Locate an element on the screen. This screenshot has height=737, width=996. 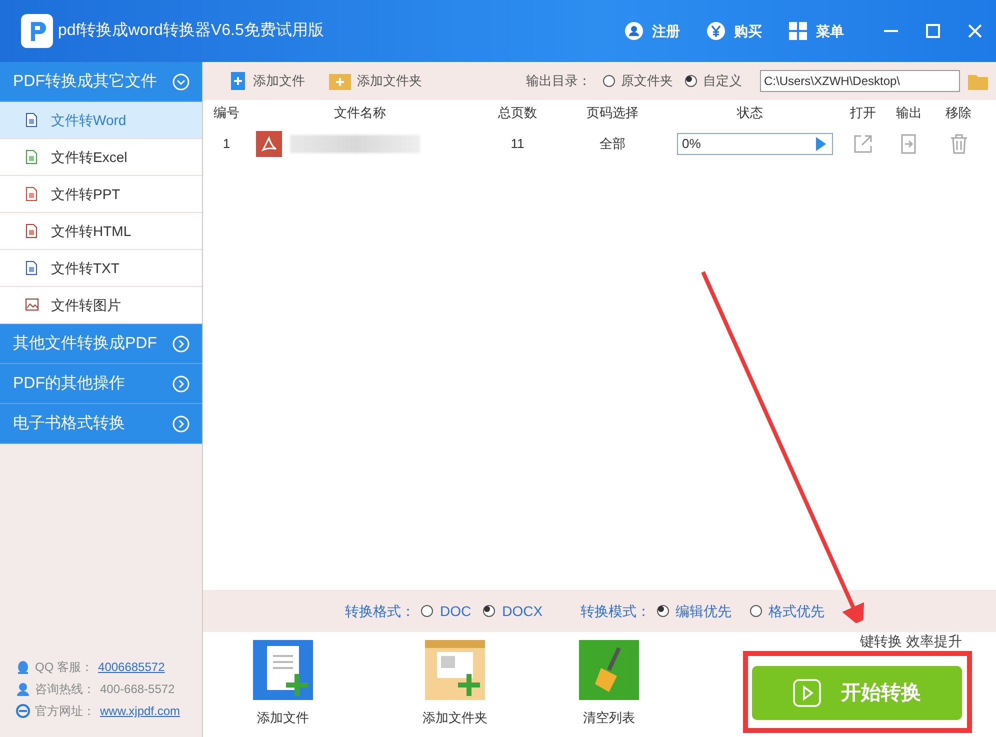
contact-label: 官方网址： is located at coordinates (65, 711).